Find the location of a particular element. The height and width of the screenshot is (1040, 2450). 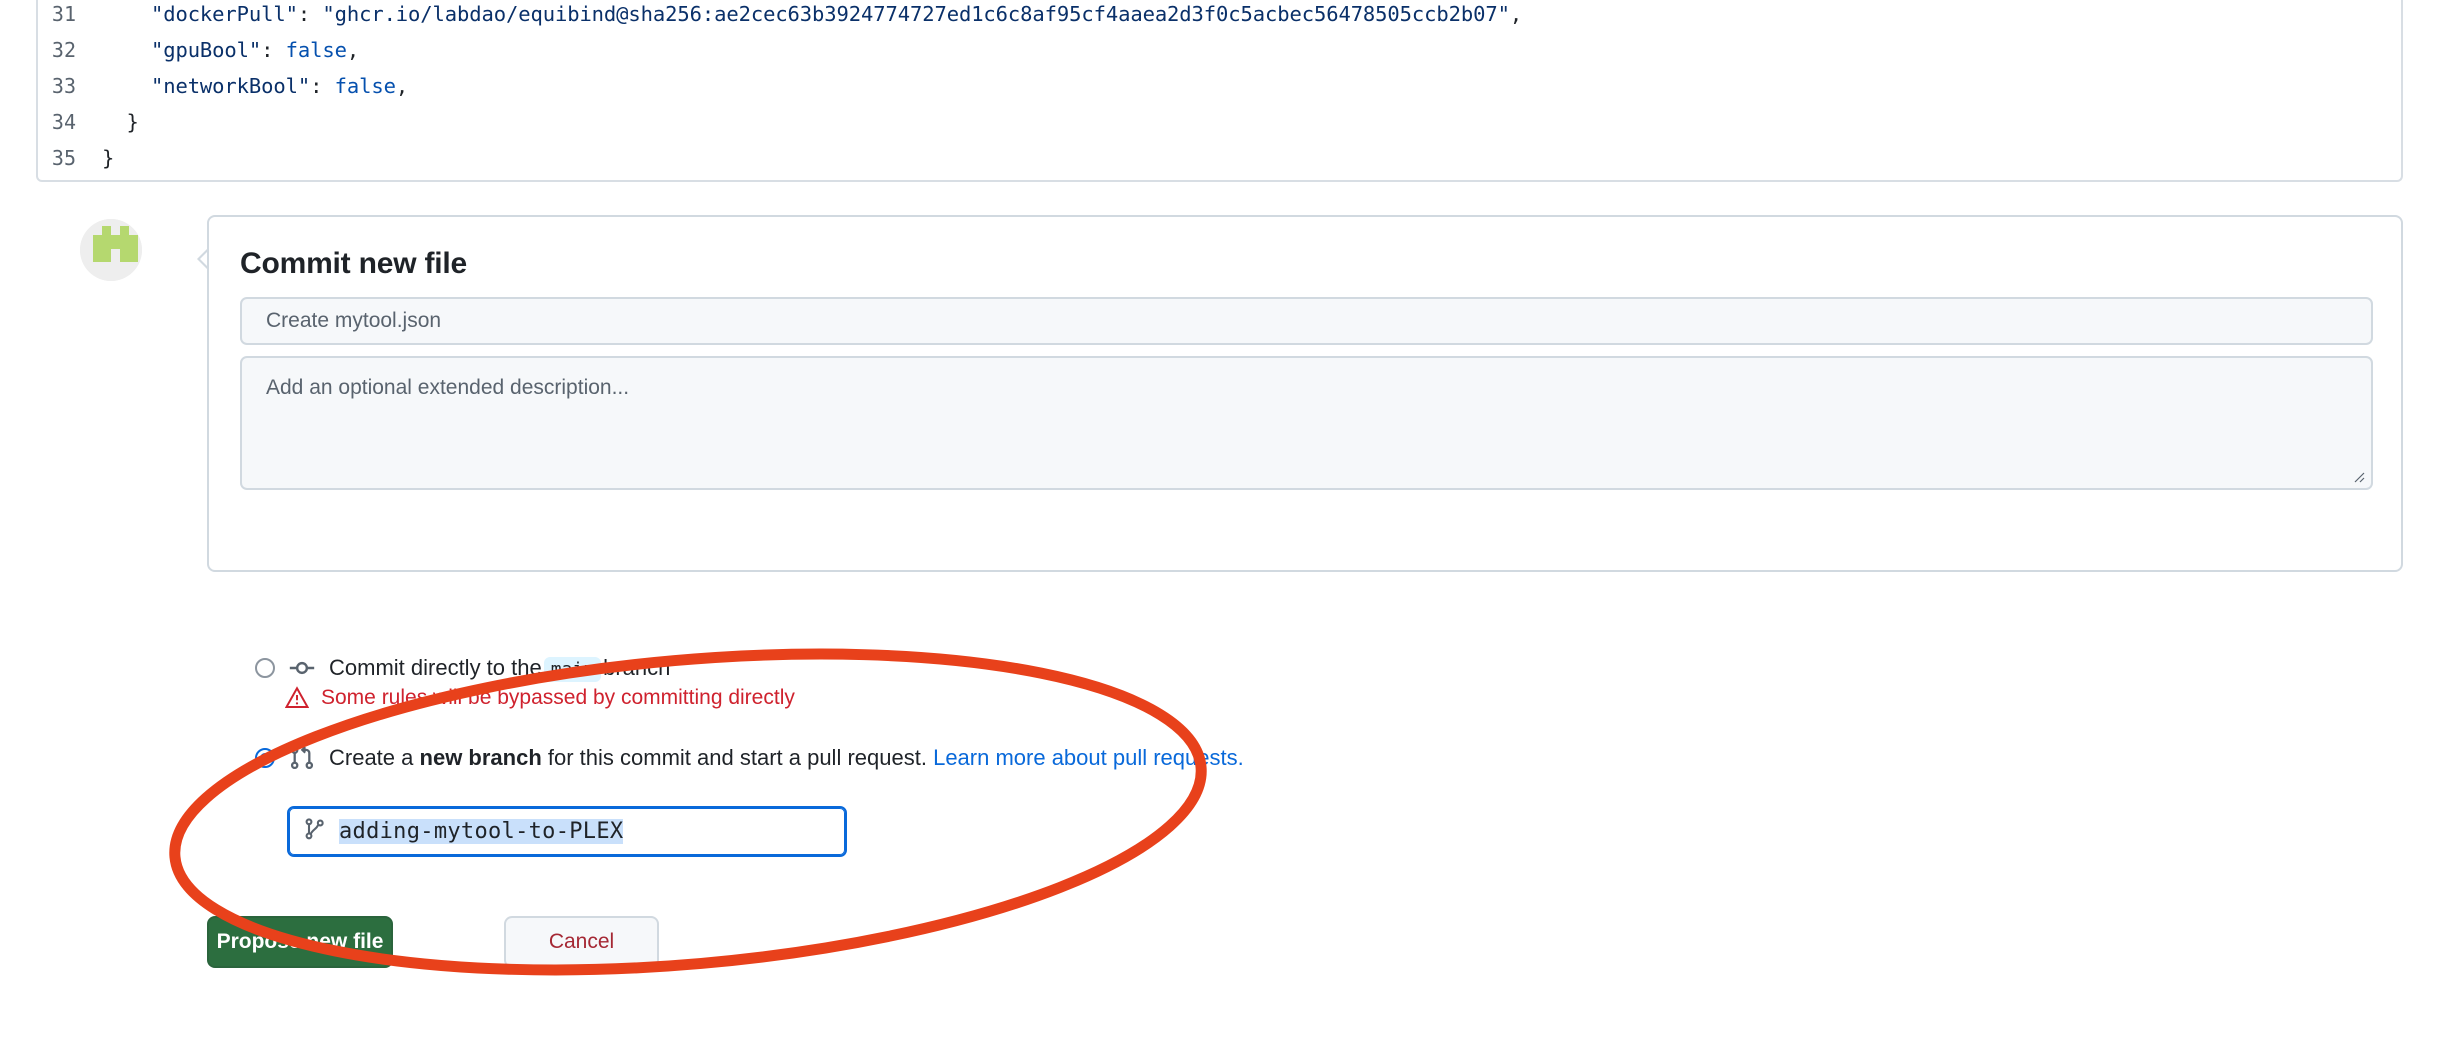

git-pull-request-icon is located at coordinates (302, 758).